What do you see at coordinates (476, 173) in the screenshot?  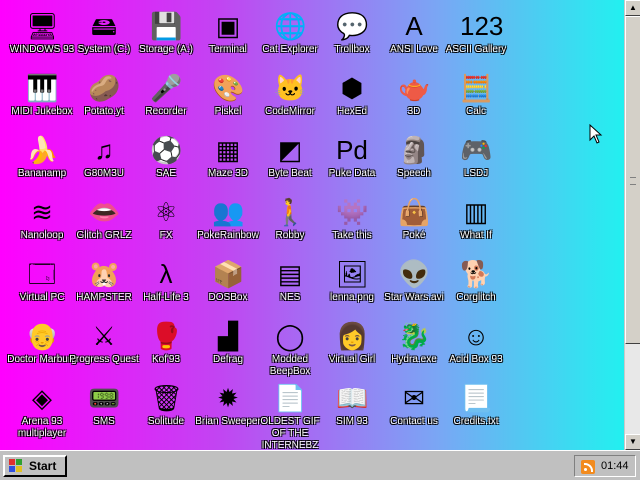 I see `desktop-icon-label: LSDJ` at bounding box center [476, 173].